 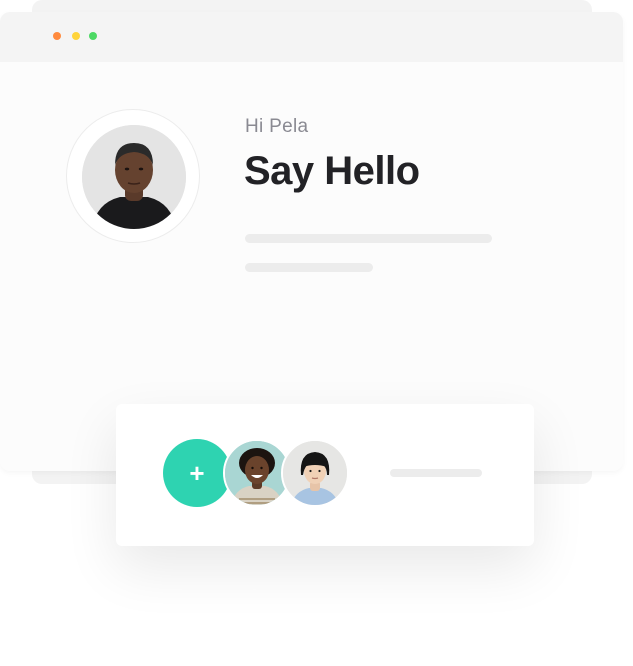 I want to click on plus-icon: +, so click(x=197, y=473).